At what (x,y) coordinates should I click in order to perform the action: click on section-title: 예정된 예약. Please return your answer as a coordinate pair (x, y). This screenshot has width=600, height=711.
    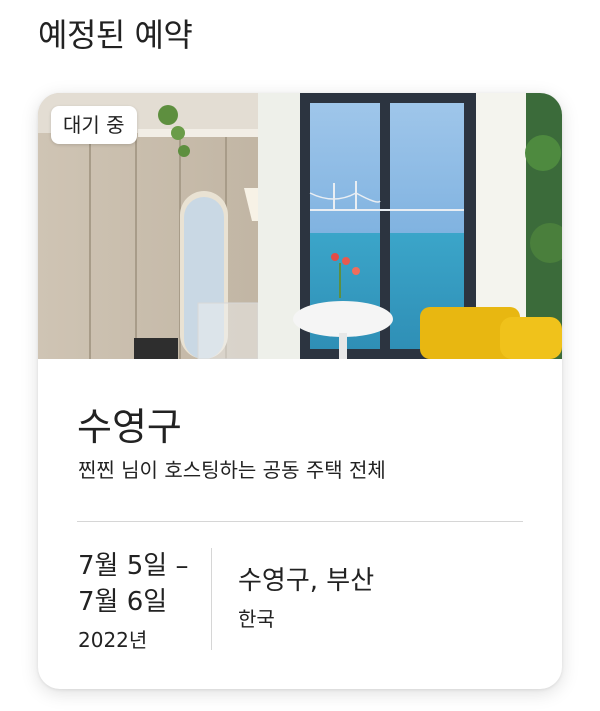
    Looking at the image, I should click on (115, 35).